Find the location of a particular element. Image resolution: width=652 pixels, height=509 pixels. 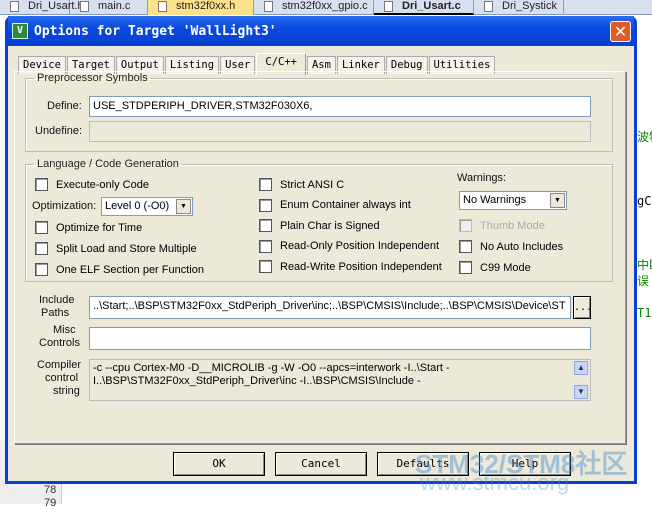

misc-label: Misc is located at coordinates (64, 330).